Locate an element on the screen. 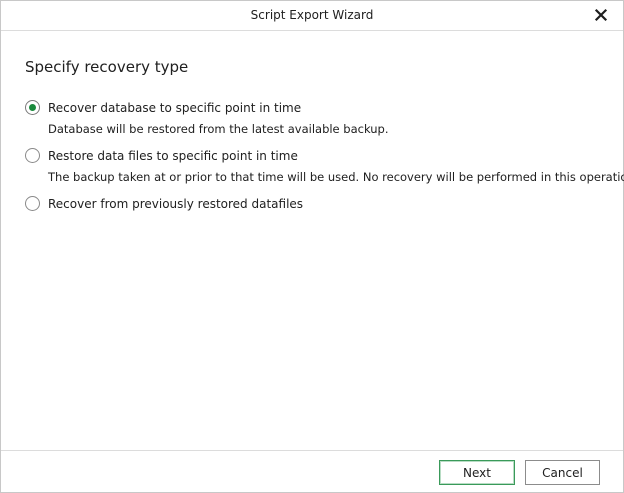 Image resolution: width=624 pixels, height=493 pixels. next-button: Next is located at coordinates (477, 472).